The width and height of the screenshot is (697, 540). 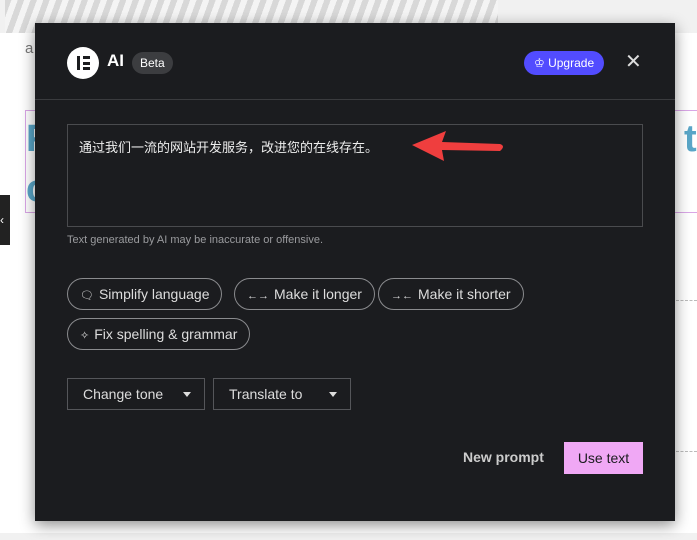 I want to click on sparkle-icon: ✧, so click(x=85, y=336).